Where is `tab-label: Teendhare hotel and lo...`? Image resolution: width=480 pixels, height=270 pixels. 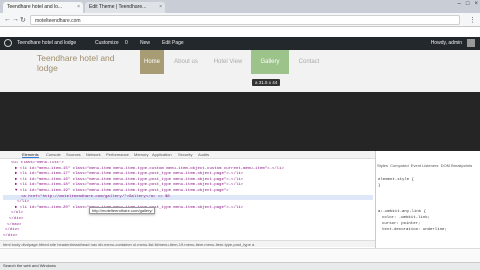 tab-label: Teendhare hotel and lo... is located at coordinates (35, 7).